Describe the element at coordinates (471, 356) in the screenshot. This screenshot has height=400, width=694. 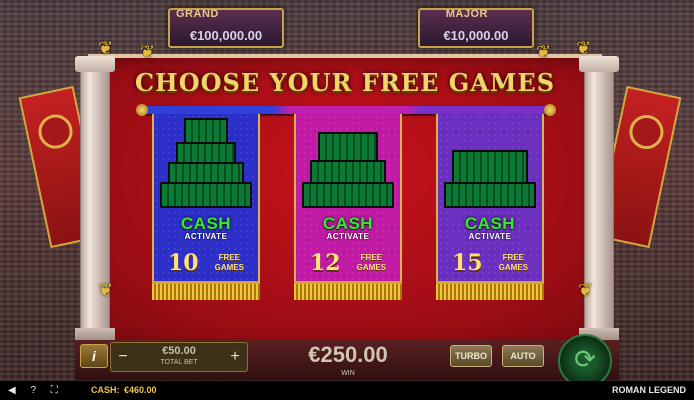
I see `turbo-button: TURBO` at that location.